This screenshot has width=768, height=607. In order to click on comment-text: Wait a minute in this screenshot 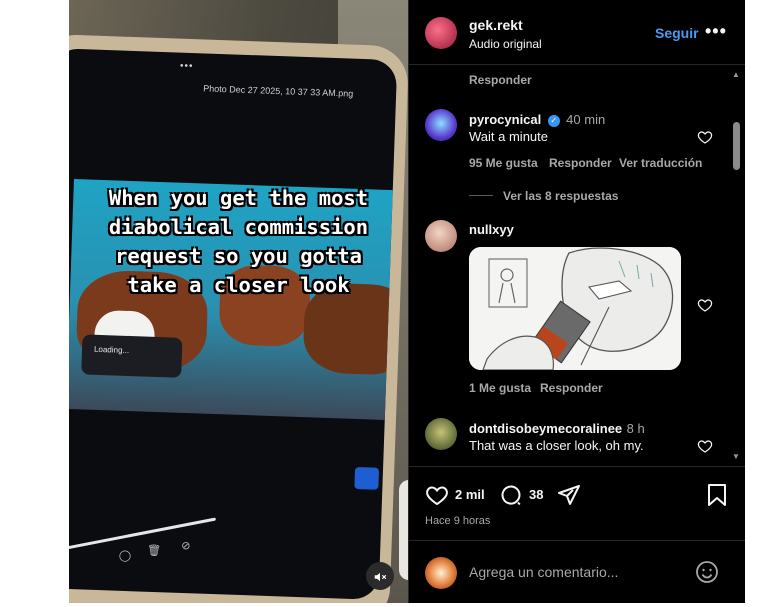, I will do `click(508, 136)`.